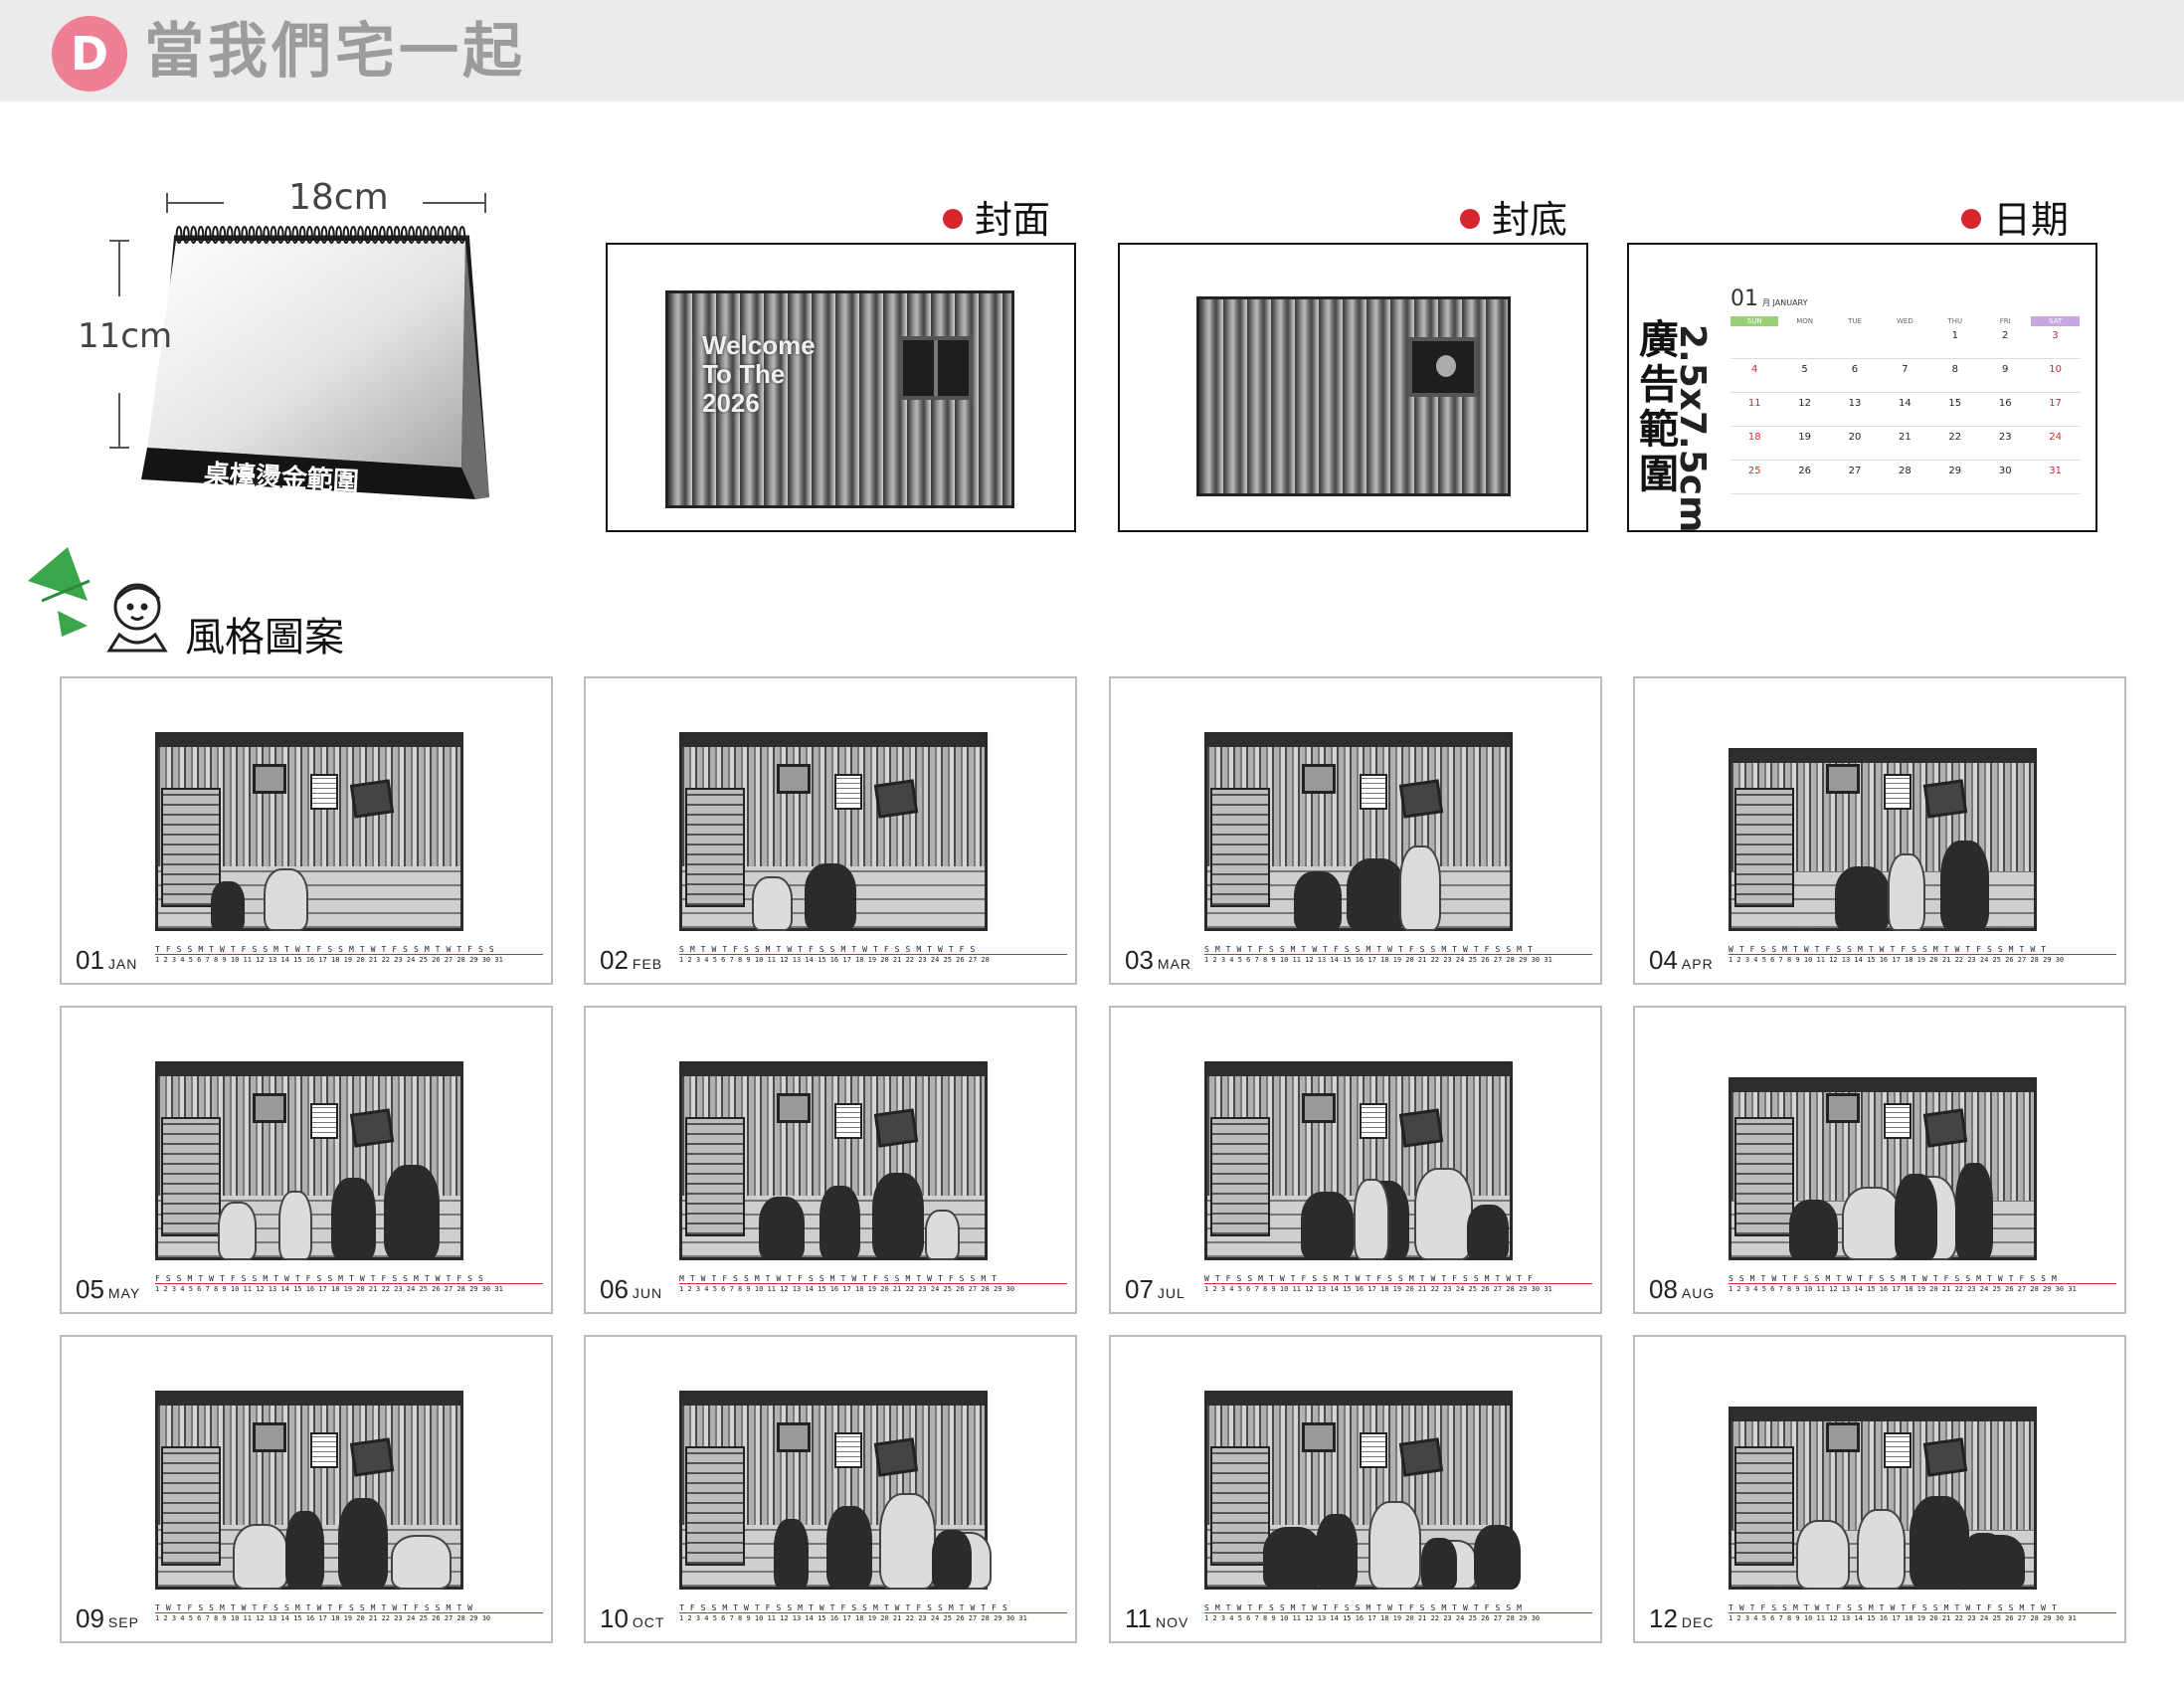  What do you see at coordinates (631, 1289) in the screenshot?
I see `month-label: 06 JUN` at bounding box center [631, 1289].